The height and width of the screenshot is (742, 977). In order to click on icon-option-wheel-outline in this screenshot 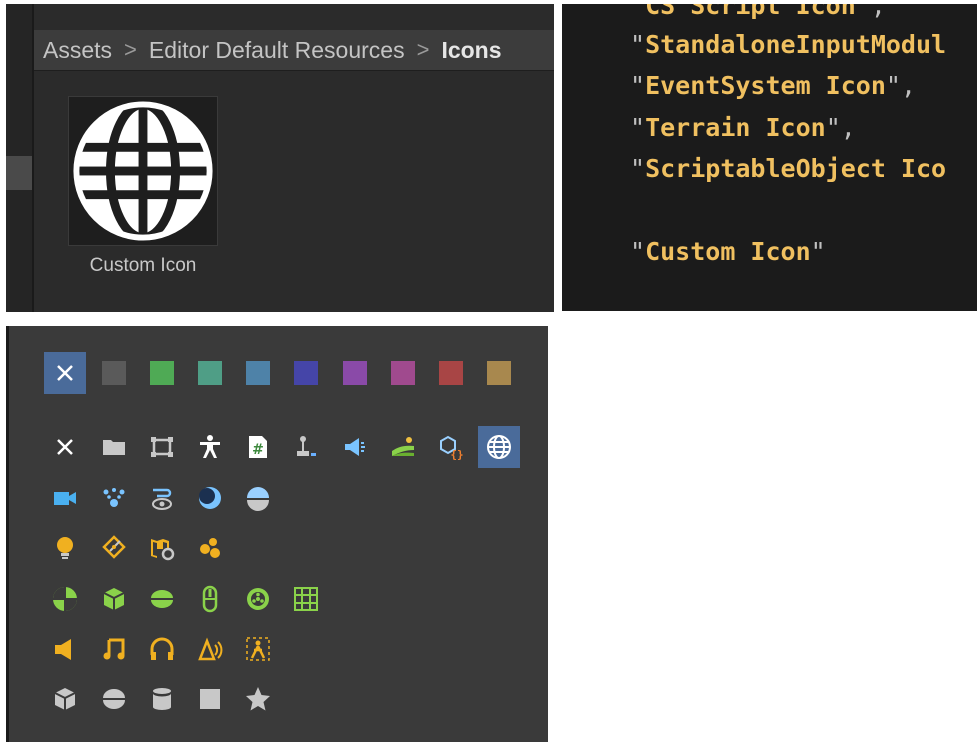, I will do `click(210, 599)`.